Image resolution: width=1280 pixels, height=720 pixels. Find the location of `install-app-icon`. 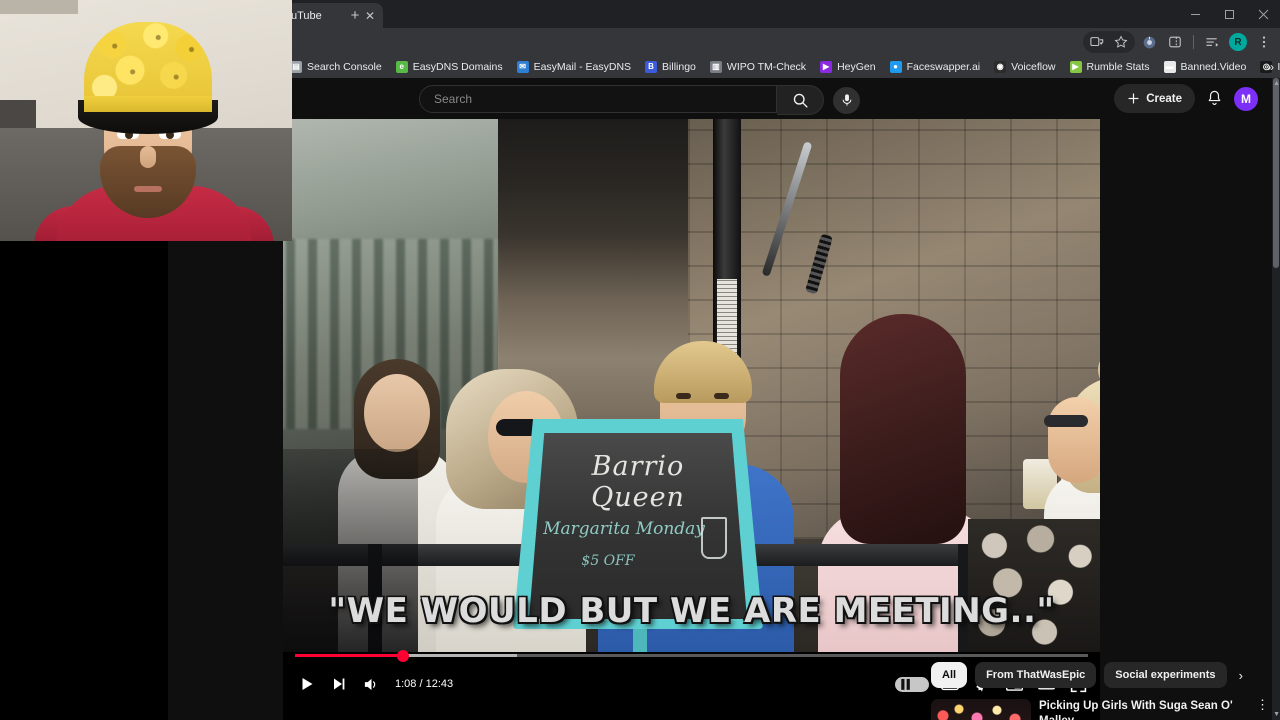

install-app-icon is located at coordinates (1097, 42).